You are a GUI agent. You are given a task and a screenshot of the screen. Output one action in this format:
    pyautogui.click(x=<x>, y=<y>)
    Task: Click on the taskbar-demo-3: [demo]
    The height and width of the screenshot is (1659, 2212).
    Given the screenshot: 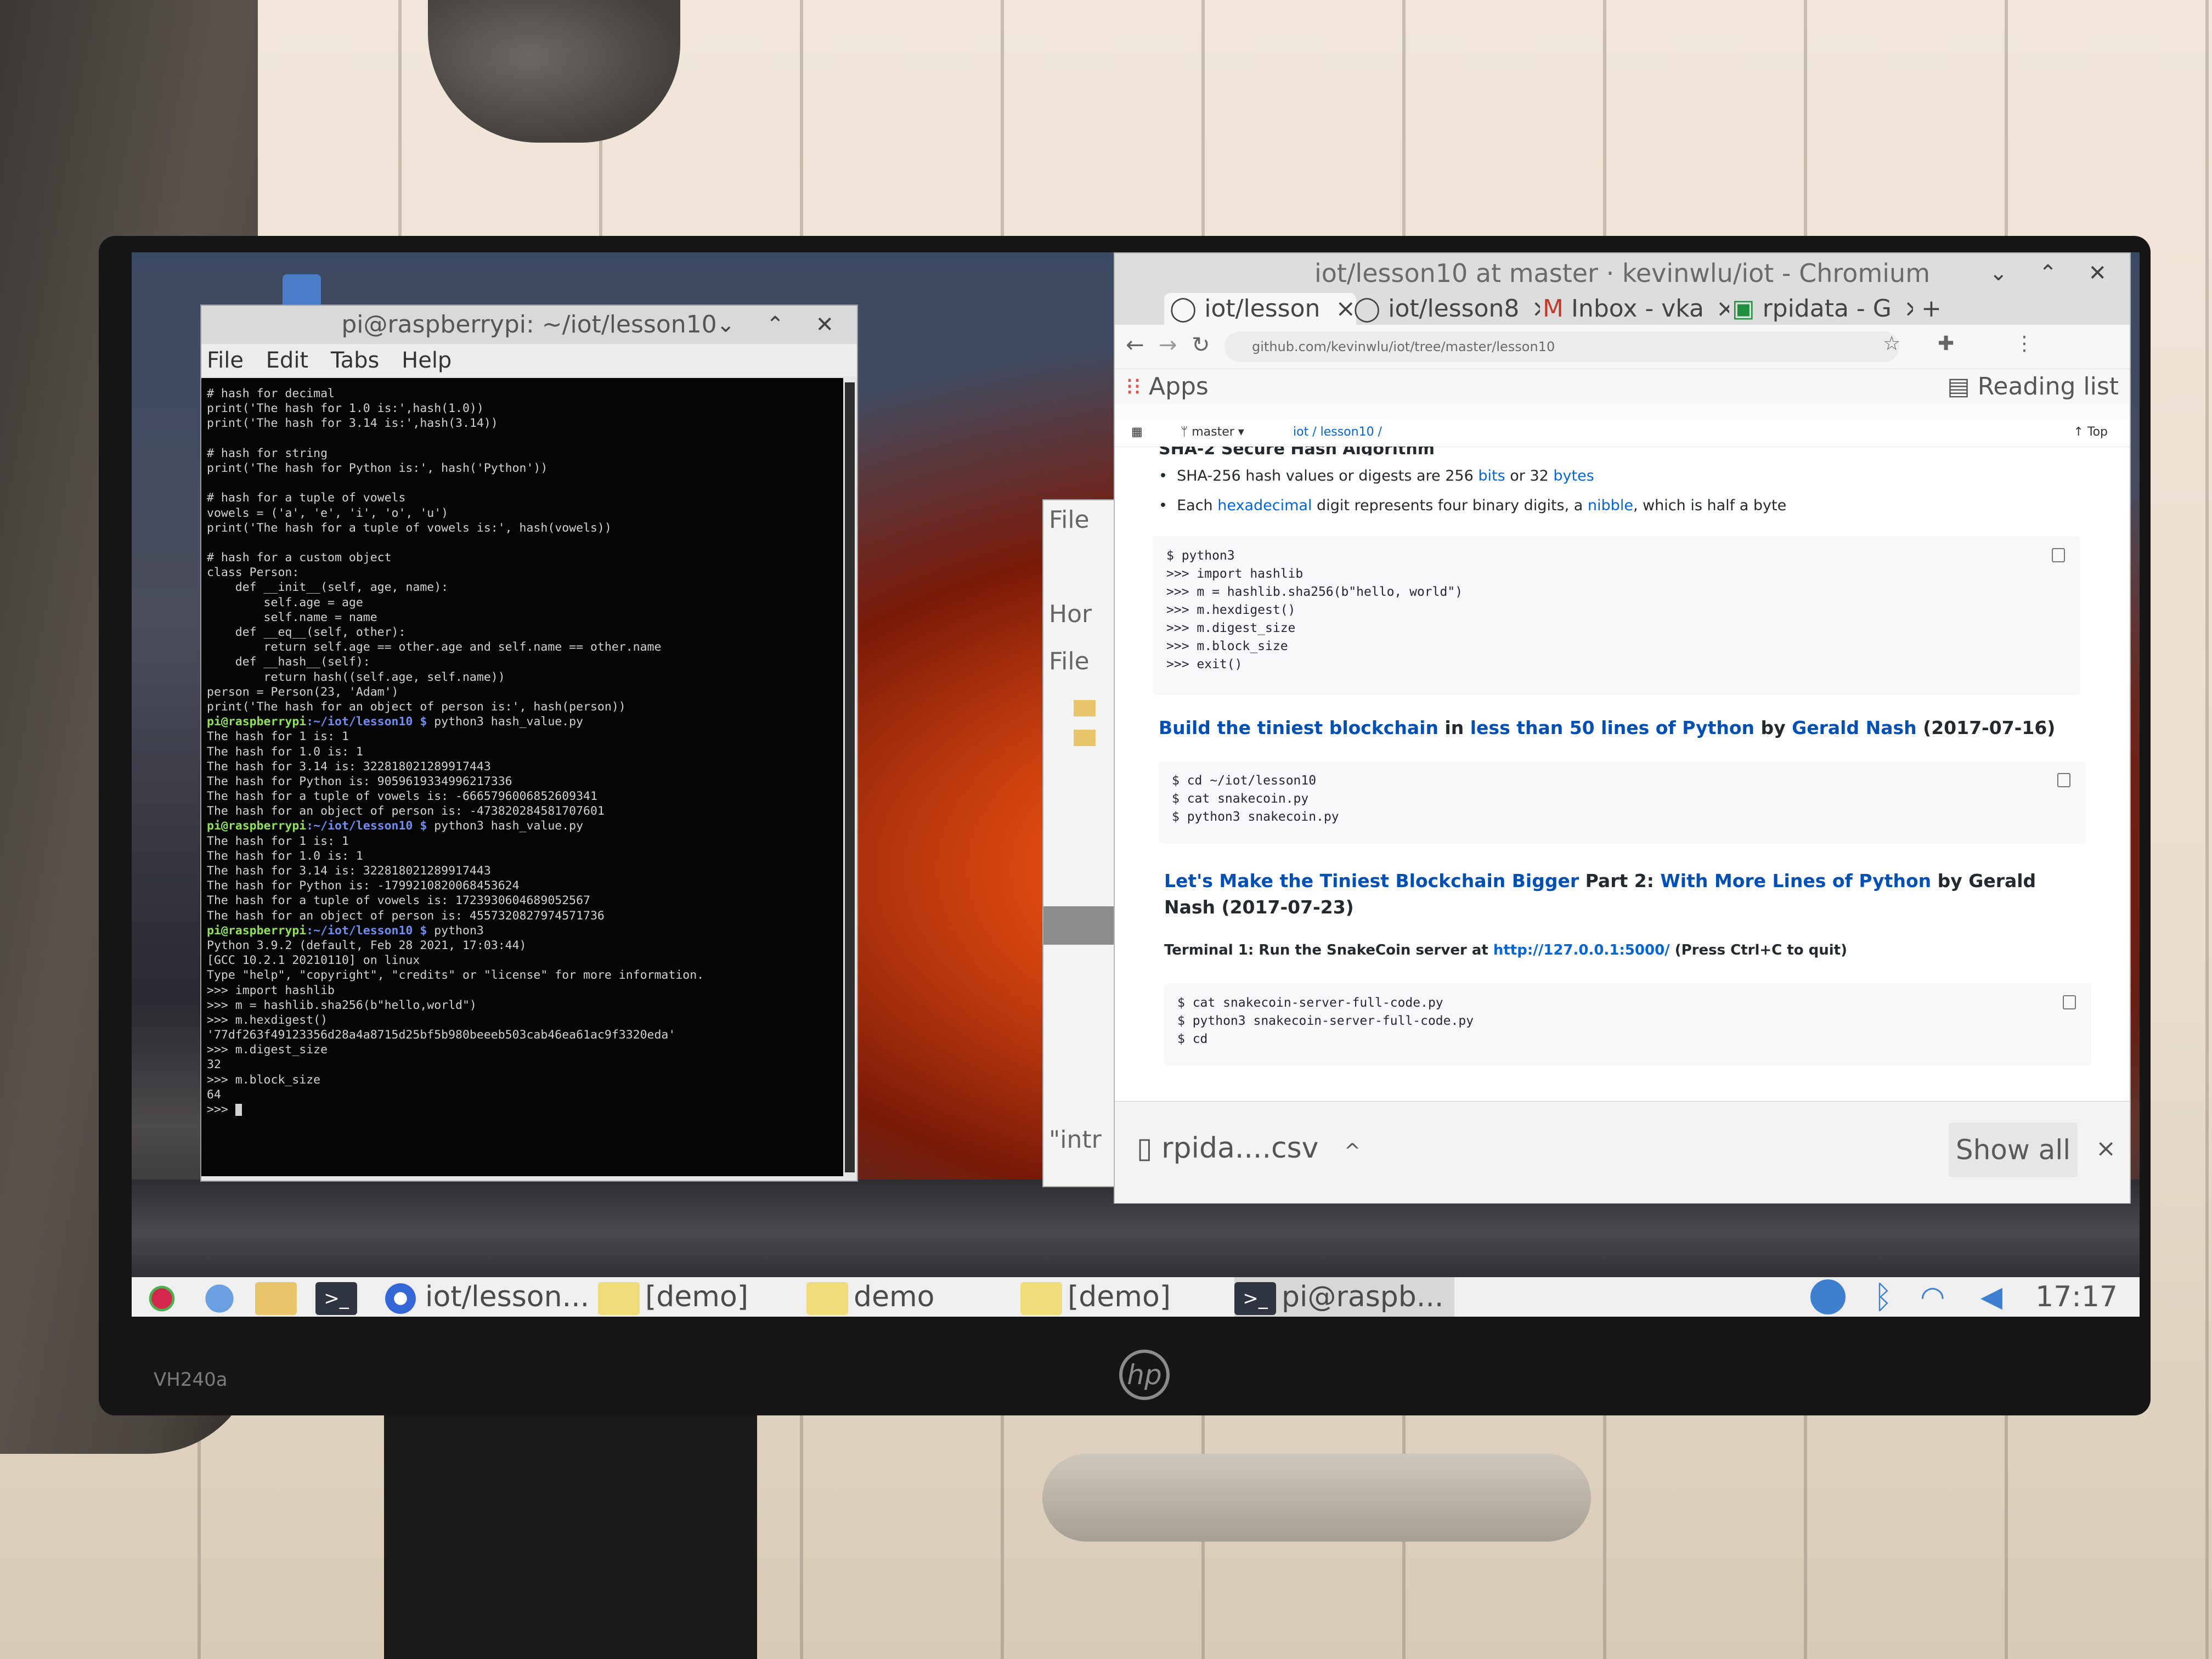 What is the action you would take?
    pyautogui.click(x=1095, y=1297)
    